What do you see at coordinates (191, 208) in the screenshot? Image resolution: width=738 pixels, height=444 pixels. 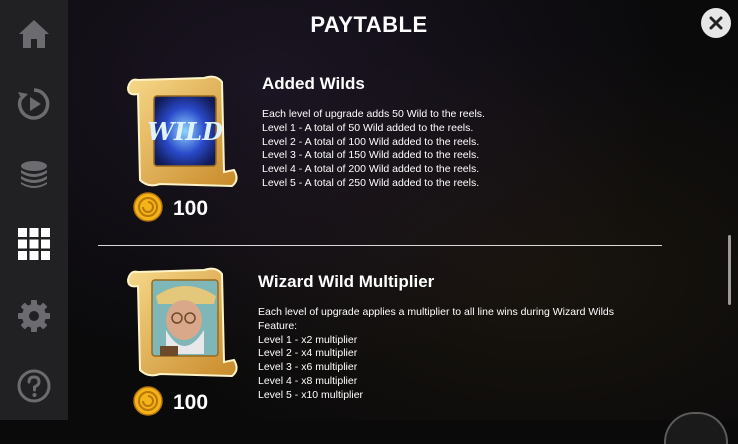 I see `added-wilds-price: 100` at bounding box center [191, 208].